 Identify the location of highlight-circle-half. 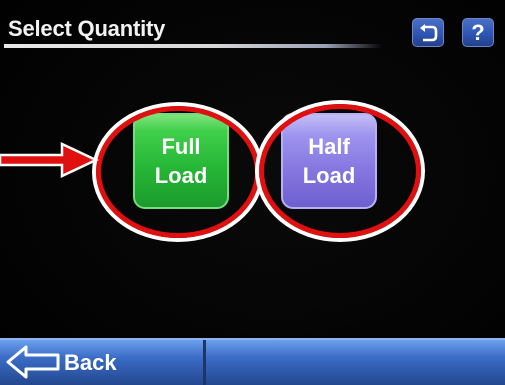
(340, 171).